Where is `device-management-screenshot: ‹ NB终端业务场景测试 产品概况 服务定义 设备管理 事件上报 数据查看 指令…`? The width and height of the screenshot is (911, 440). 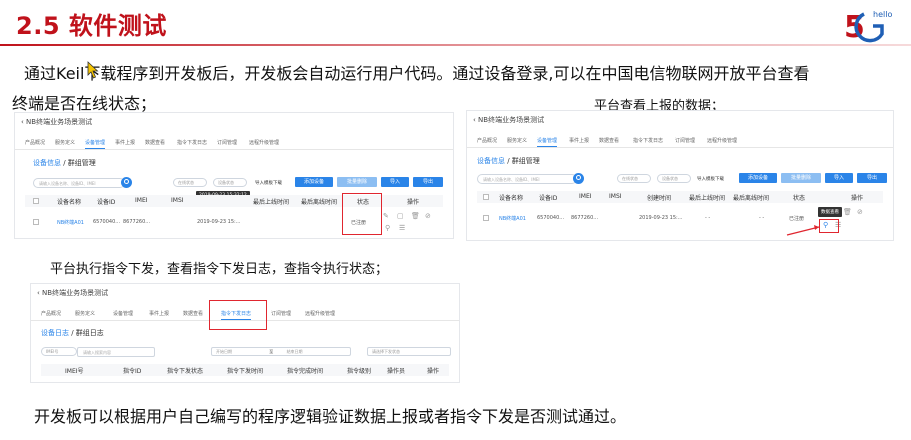
device-management-screenshot: ‹ NB终端业务场景测试 产品概况 服务定义 设备管理 事件上报 数据查看 指令… is located at coordinates (234, 175).